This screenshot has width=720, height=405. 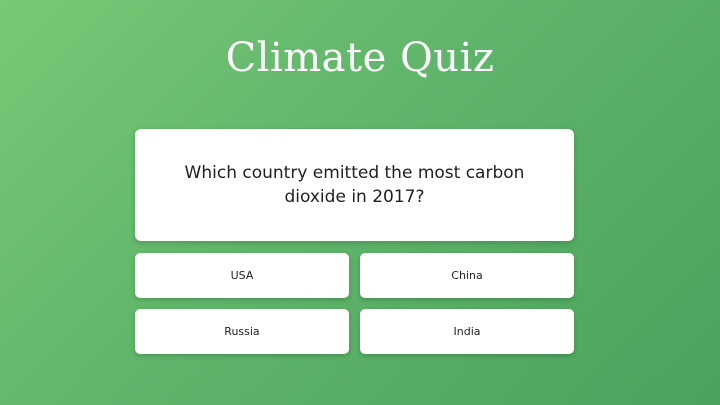 What do you see at coordinates (467, 331) in the screenshot?
I see `answer-button-india: India` at bounding box center [467, 331].